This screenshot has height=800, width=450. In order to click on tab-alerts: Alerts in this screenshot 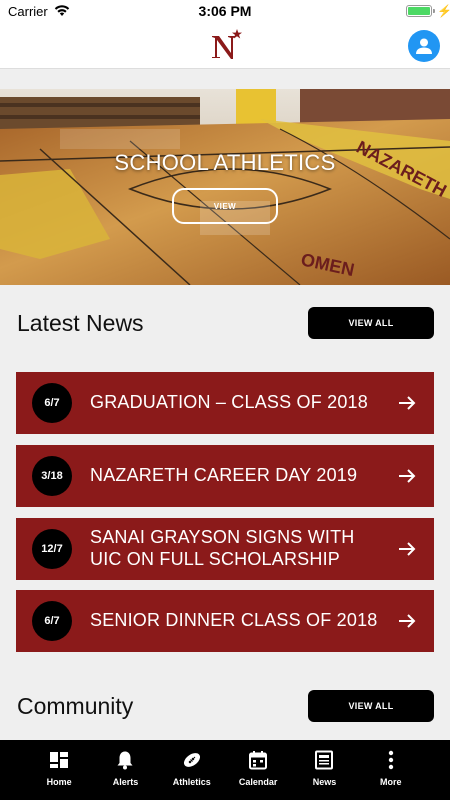, I will do `click(125, 770)`.